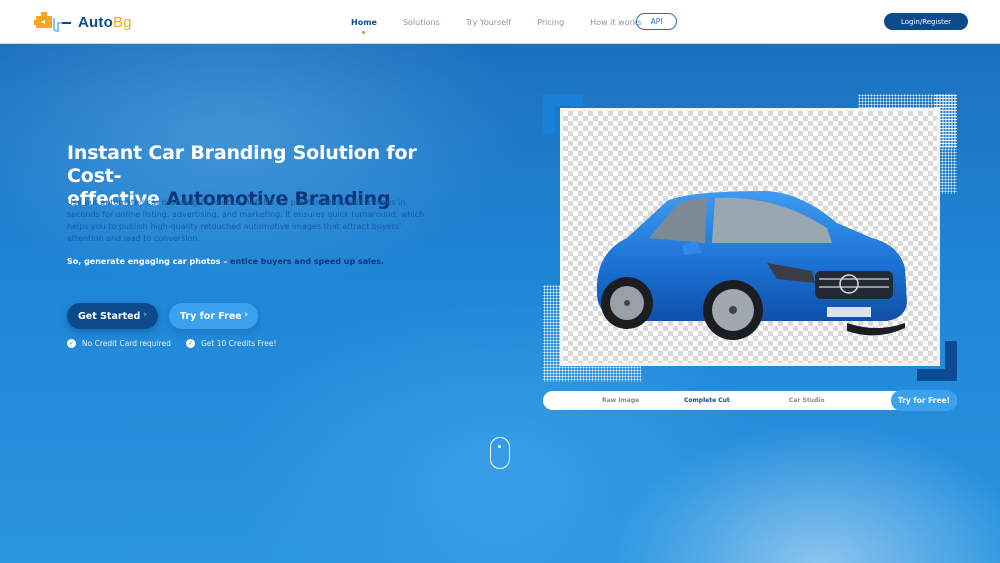 This screenshot has width=1000, height=563. I want to click on perk-free-credits: ✓ Get 10 Credits Free!, so click(231, 343).